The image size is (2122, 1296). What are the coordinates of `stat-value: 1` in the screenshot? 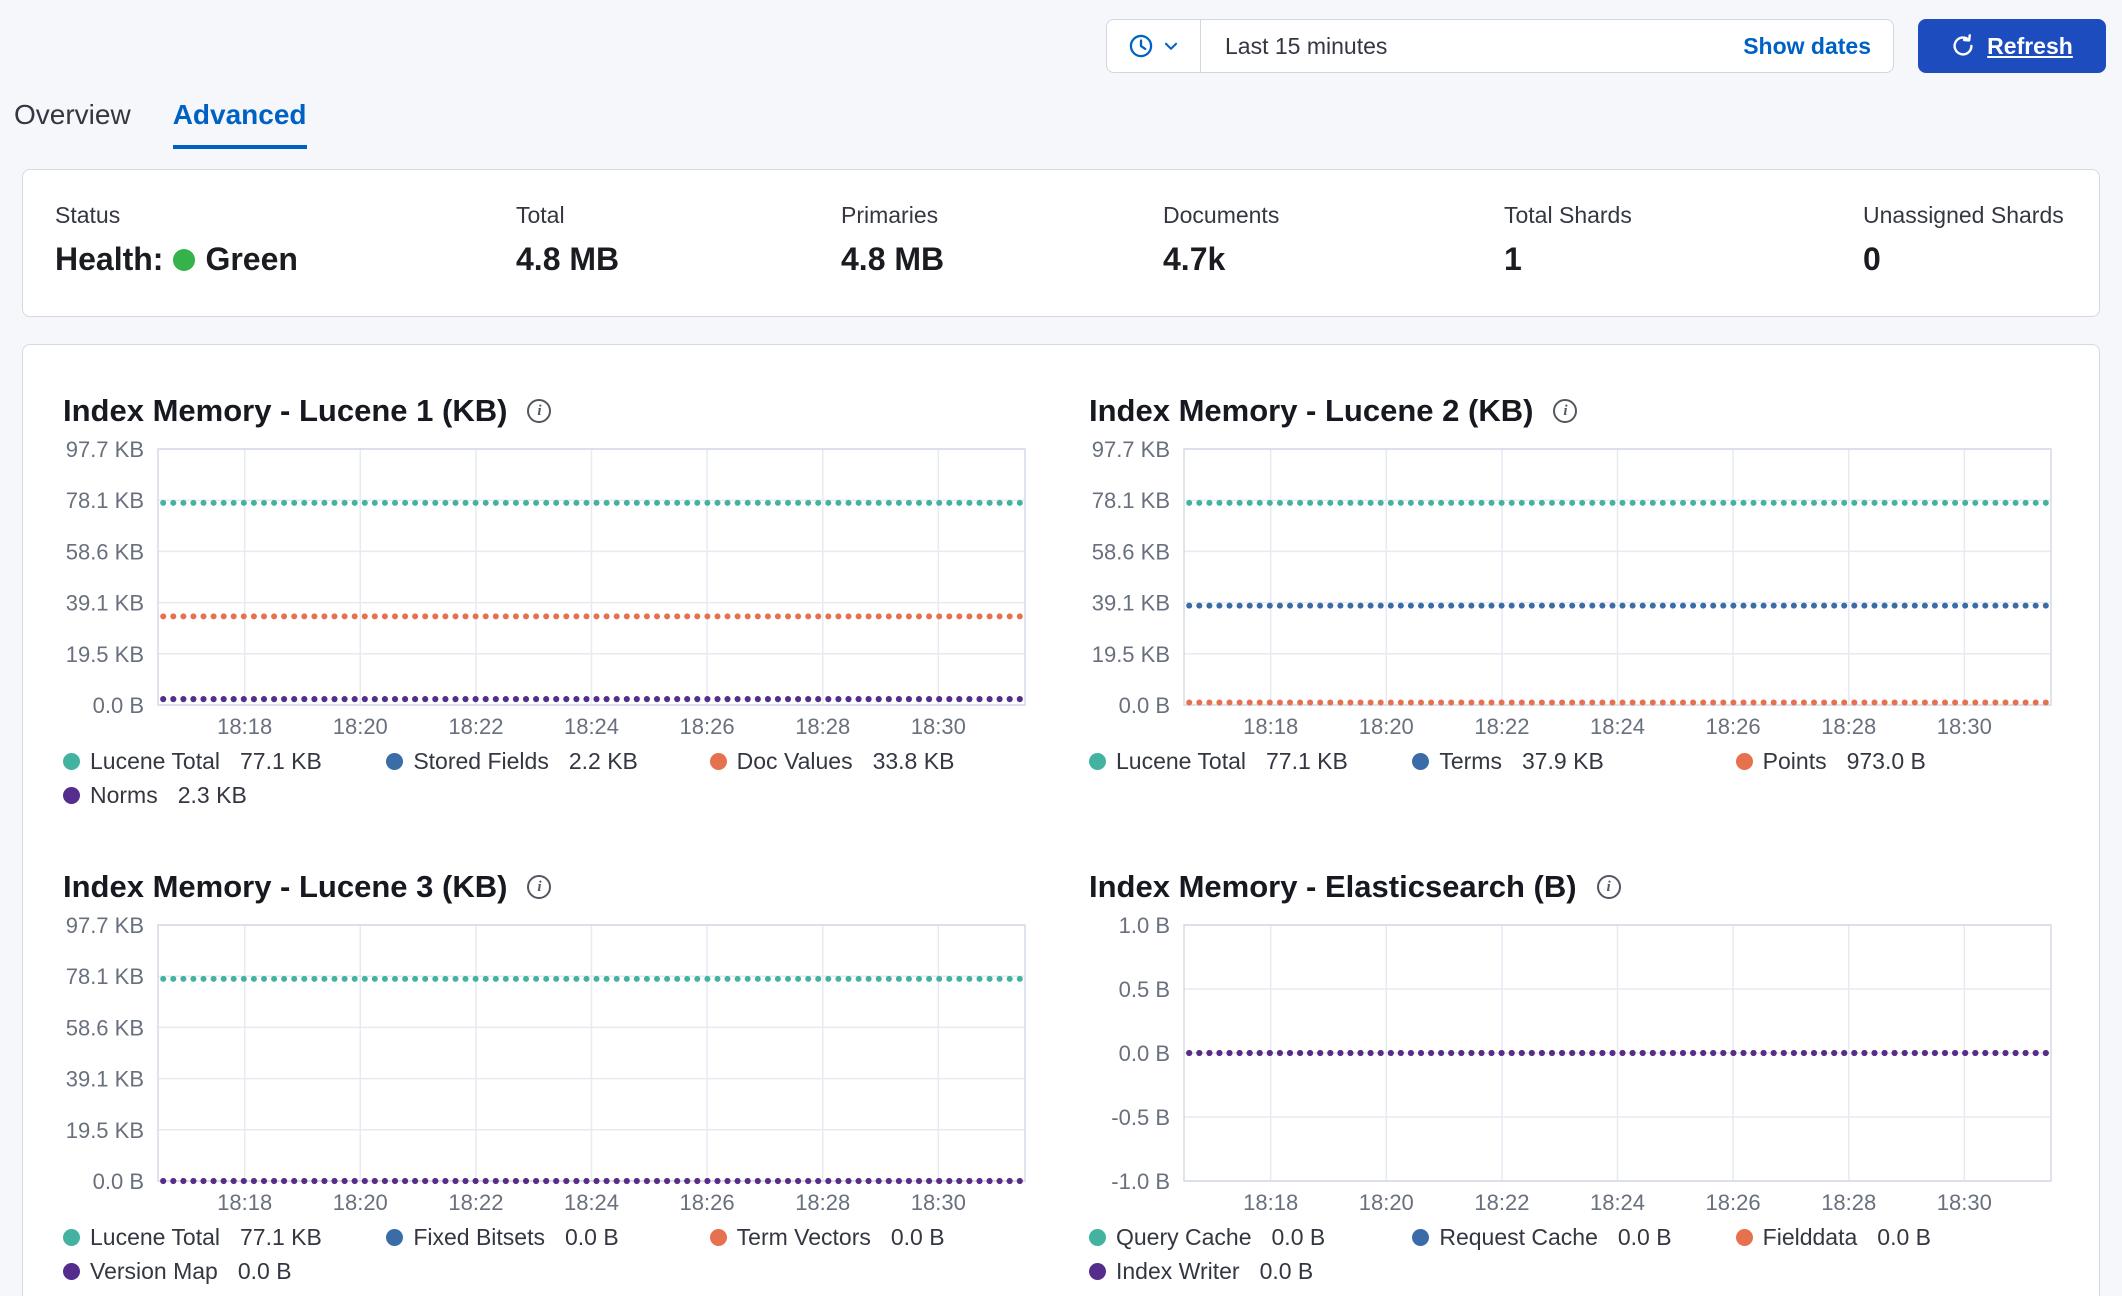 It's located at (1513, 259).